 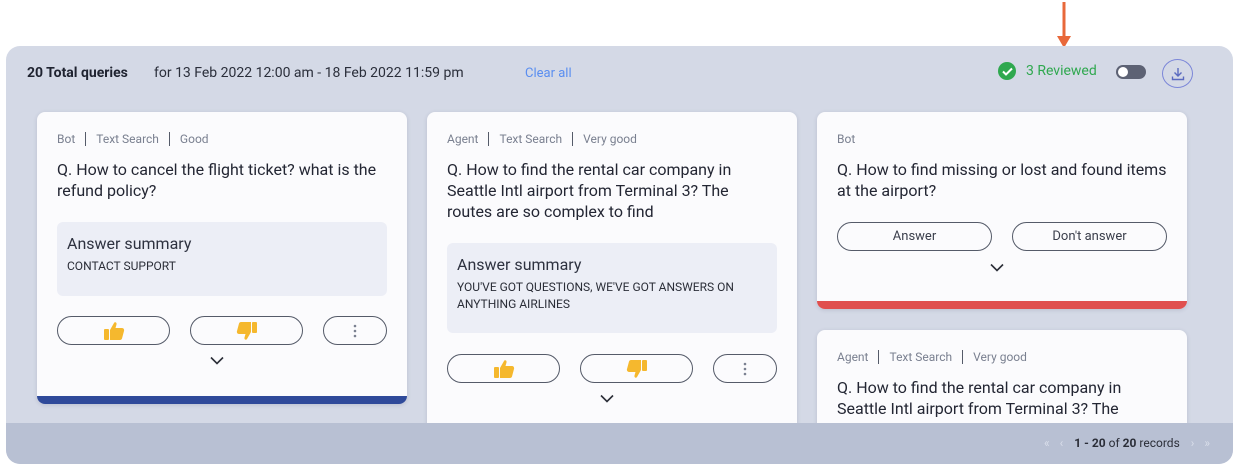 I want to click on page-total: 20, so click(x=1129, y=443).